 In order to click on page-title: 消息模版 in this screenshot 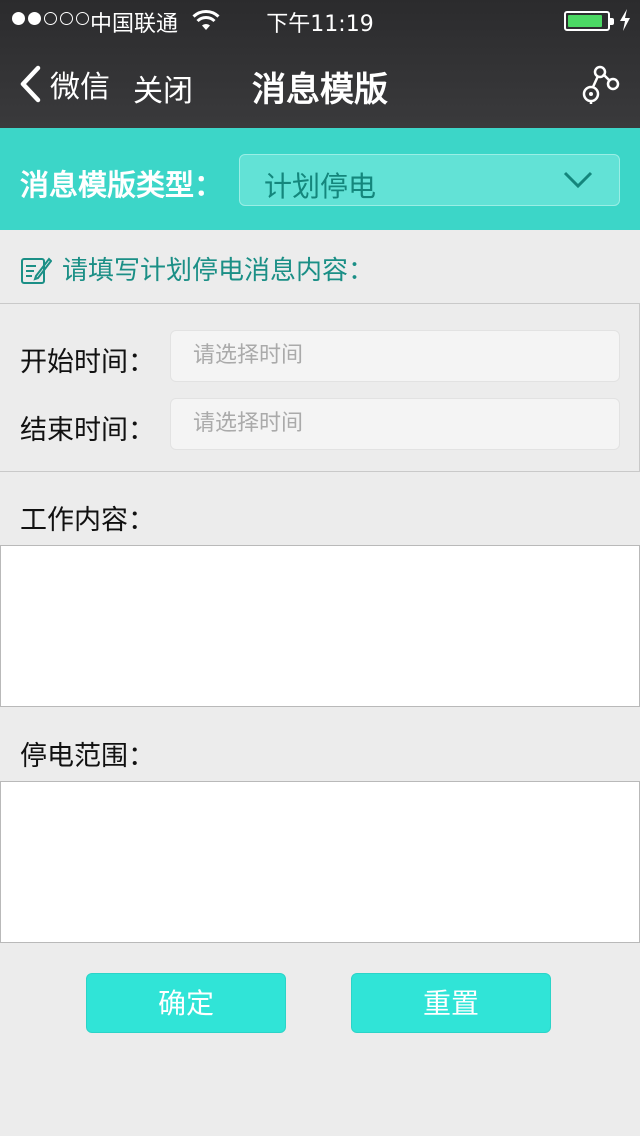, I will do `click(320, 90)`.